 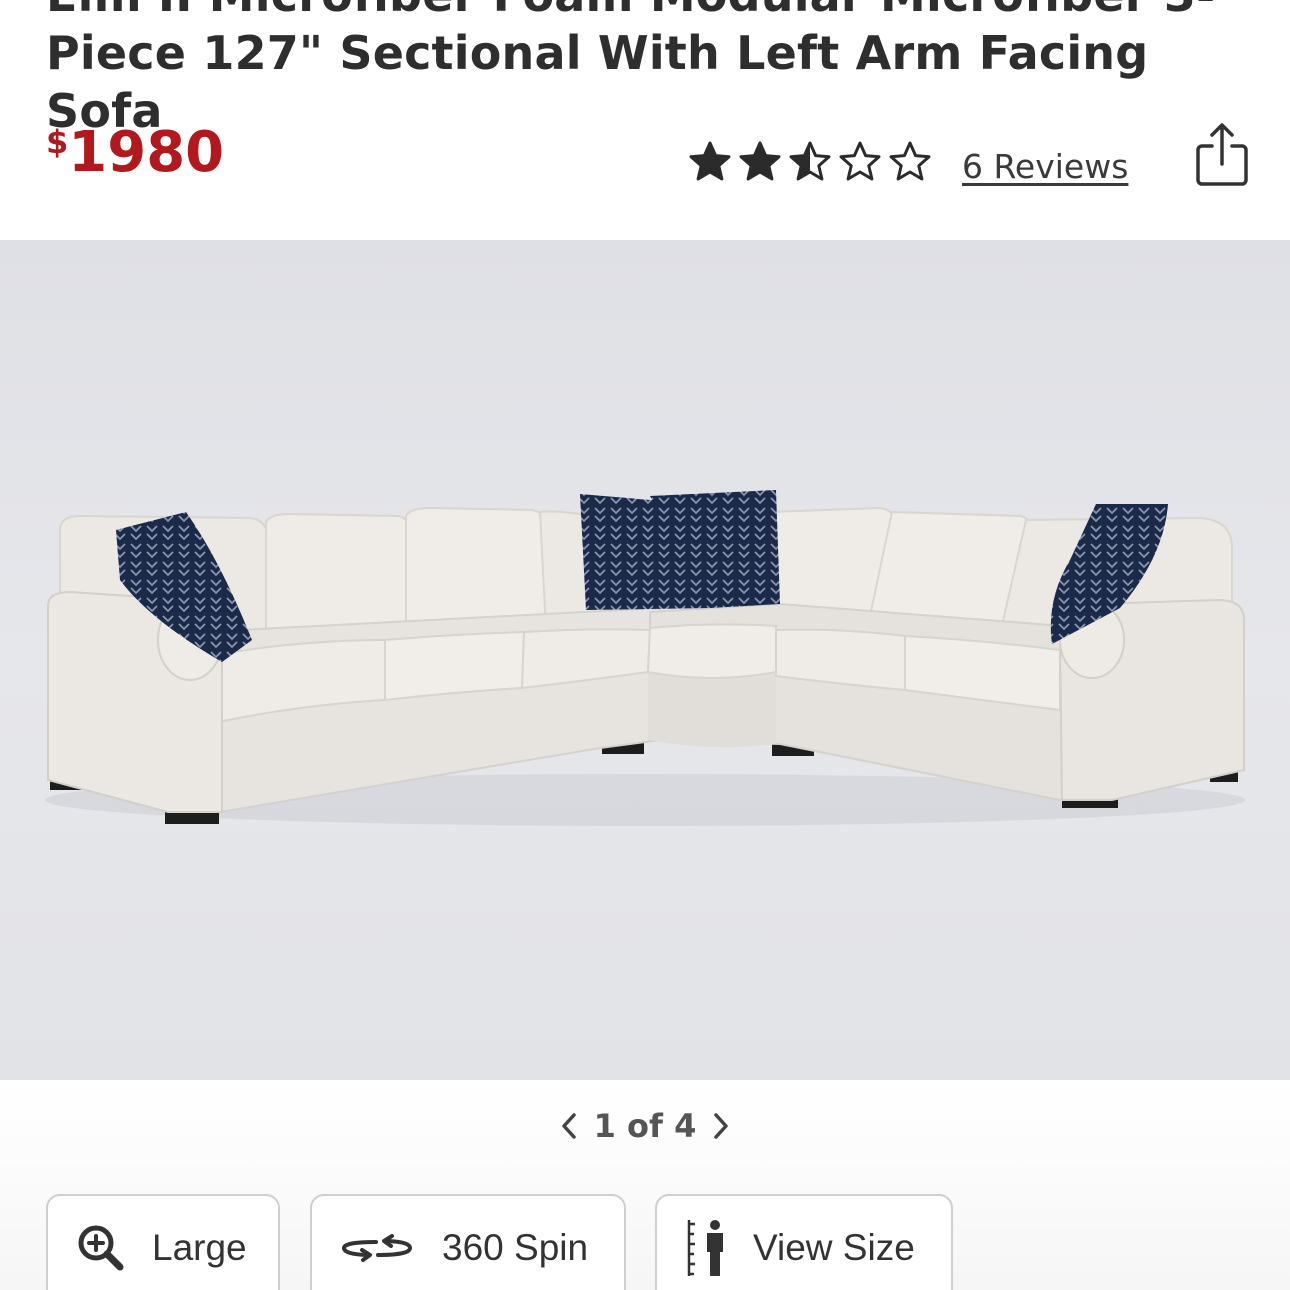 I want to click on ruler-person-icon, so click(x=705, y=1248).